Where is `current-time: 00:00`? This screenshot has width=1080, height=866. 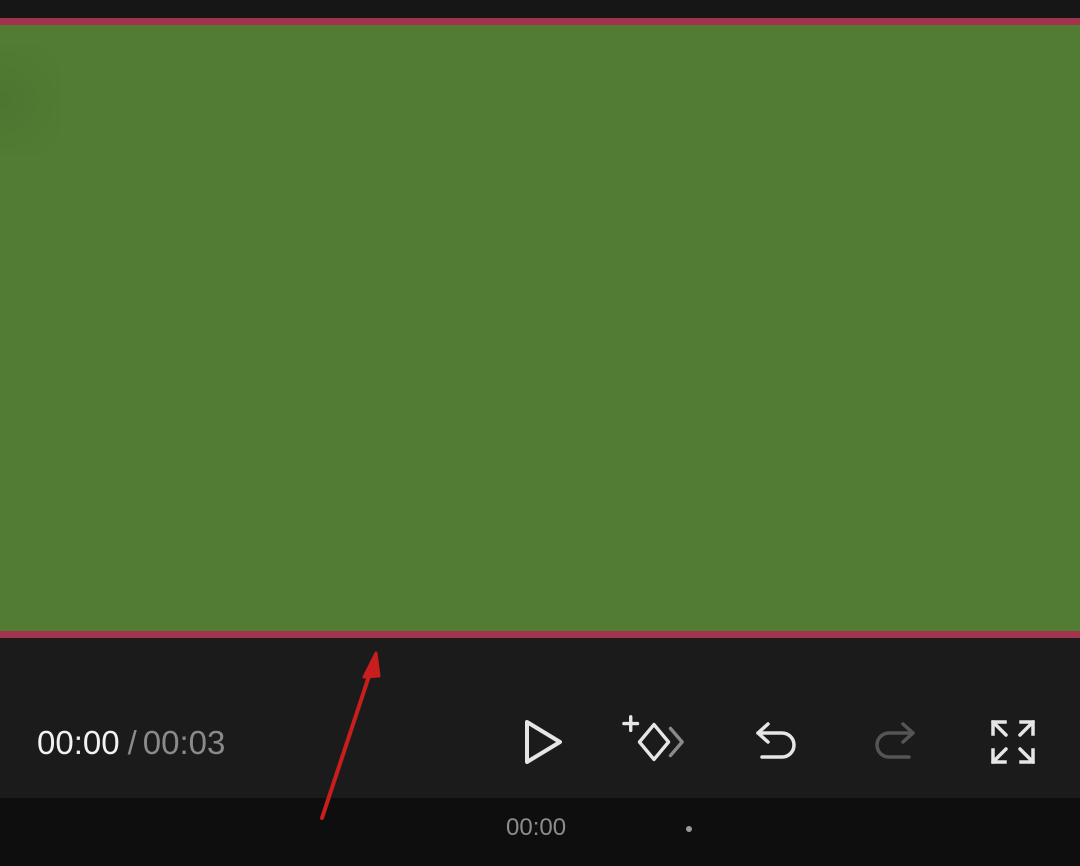 current-time: 00:00 is located at coordinates (78, 742).